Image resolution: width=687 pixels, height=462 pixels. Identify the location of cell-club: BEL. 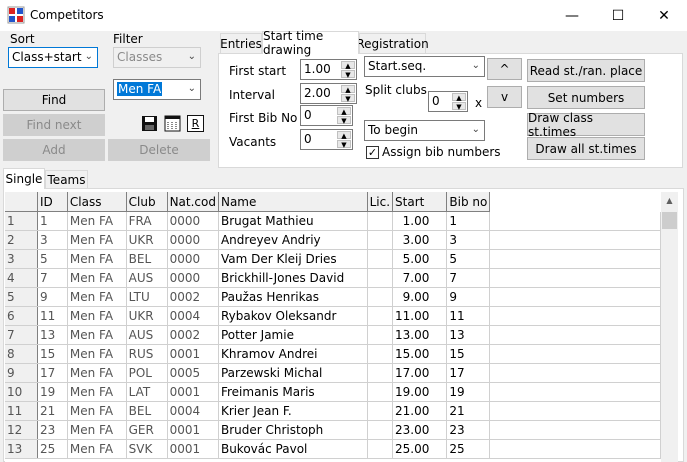
(147, 259).